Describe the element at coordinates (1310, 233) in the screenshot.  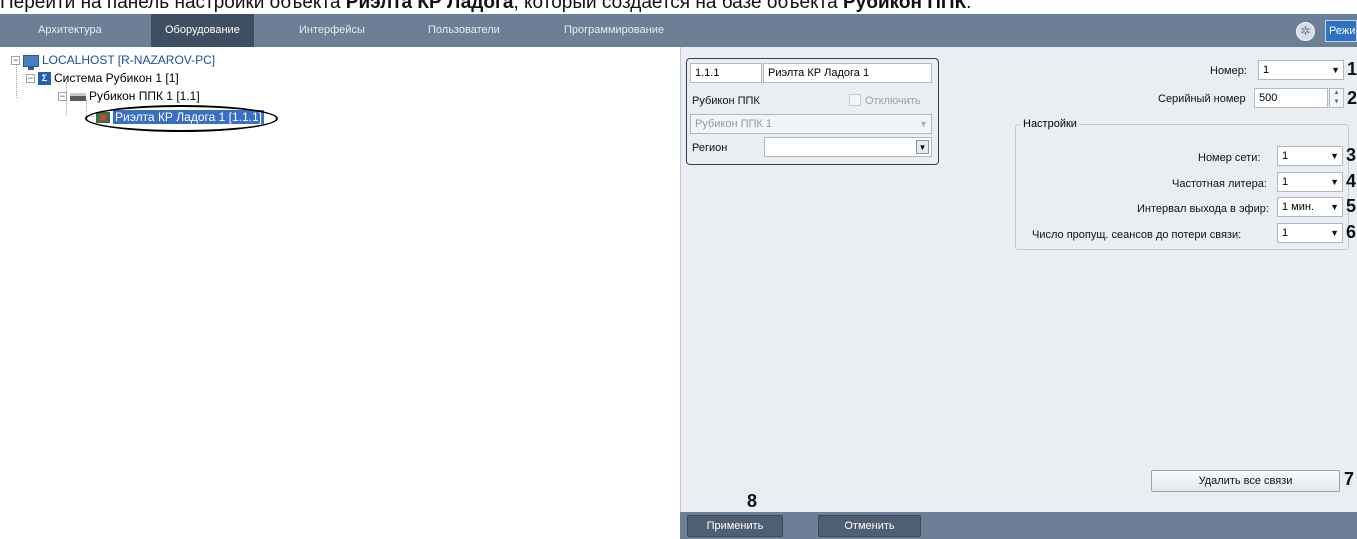
I see `missed-sessions-dropdown: 1 ▼` at that location.